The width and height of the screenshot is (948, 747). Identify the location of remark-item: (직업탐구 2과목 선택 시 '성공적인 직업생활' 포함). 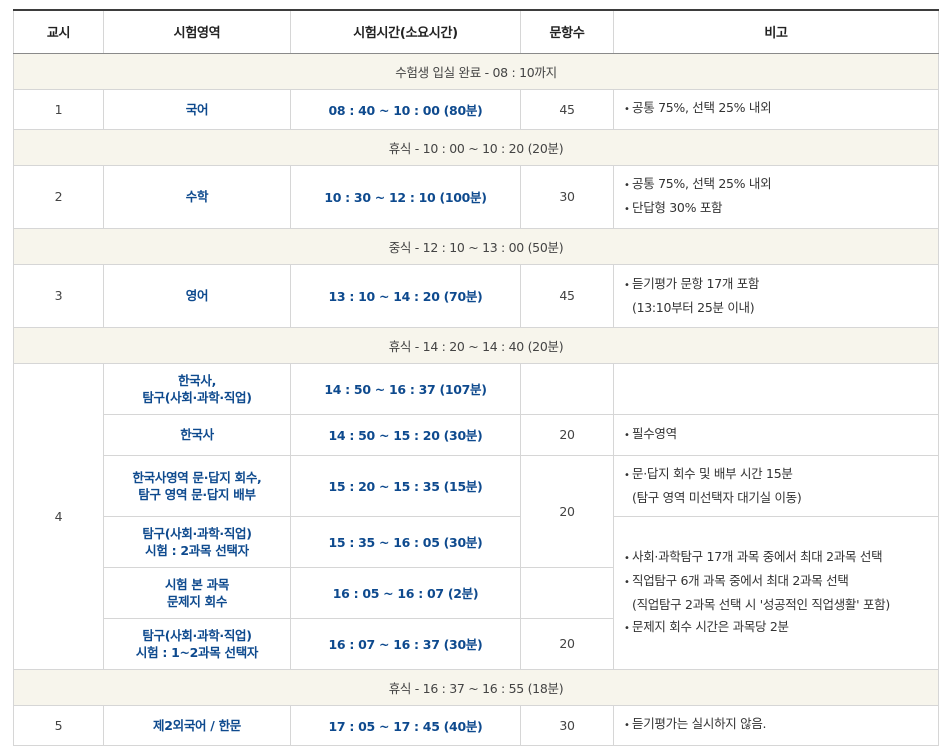
(761, 604).